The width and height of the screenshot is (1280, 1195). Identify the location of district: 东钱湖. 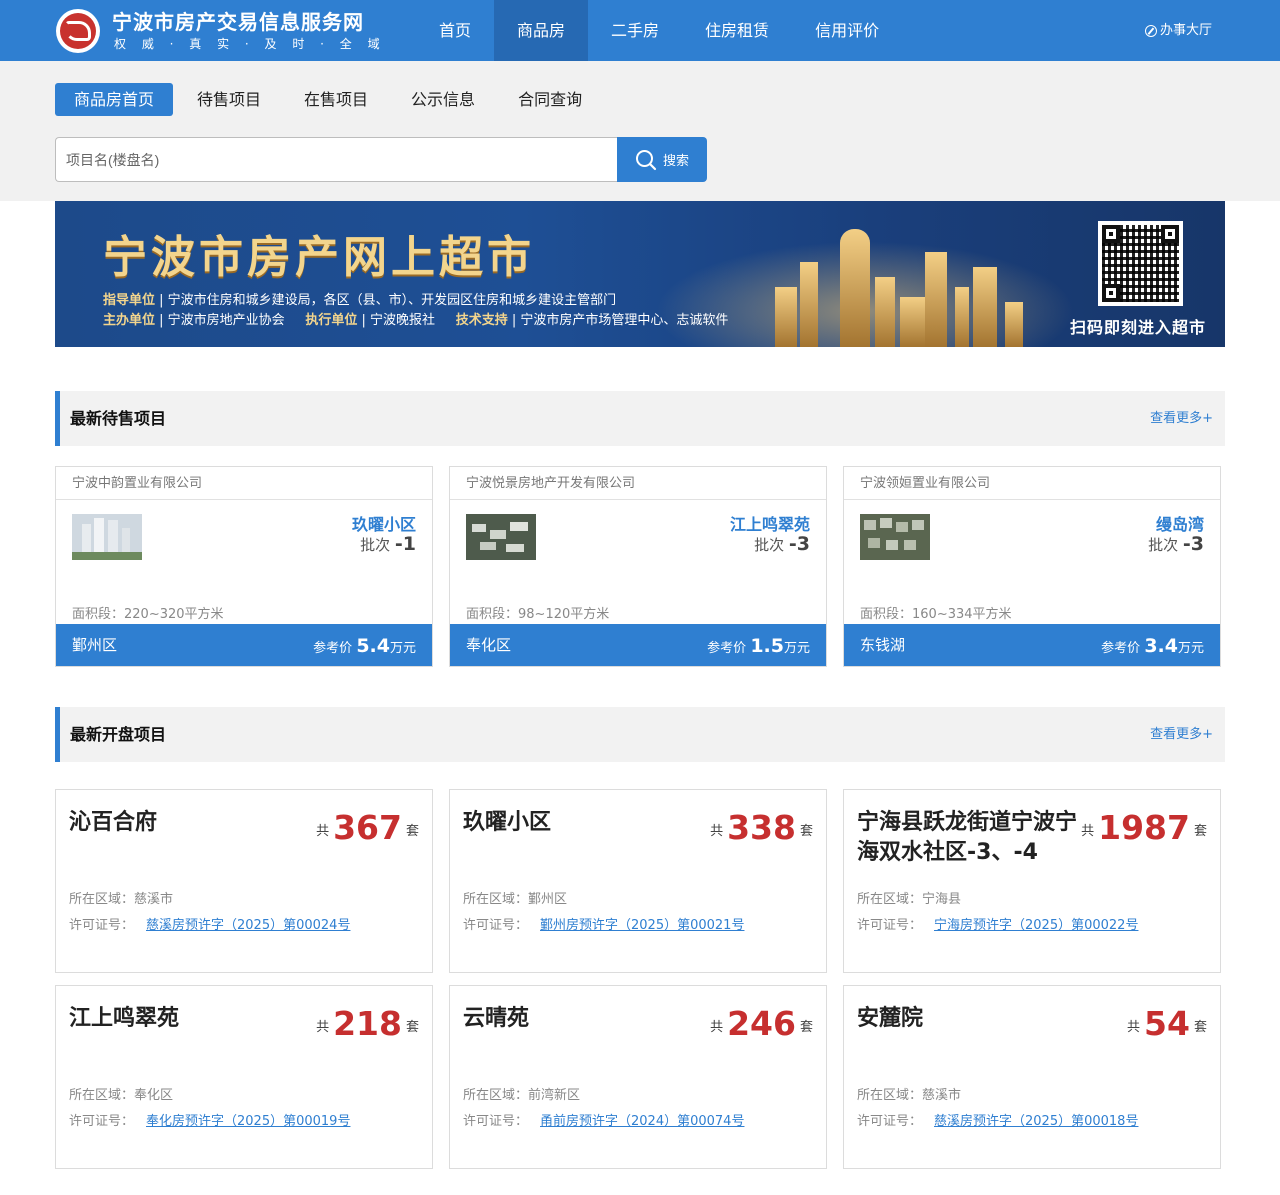
(883, 645).